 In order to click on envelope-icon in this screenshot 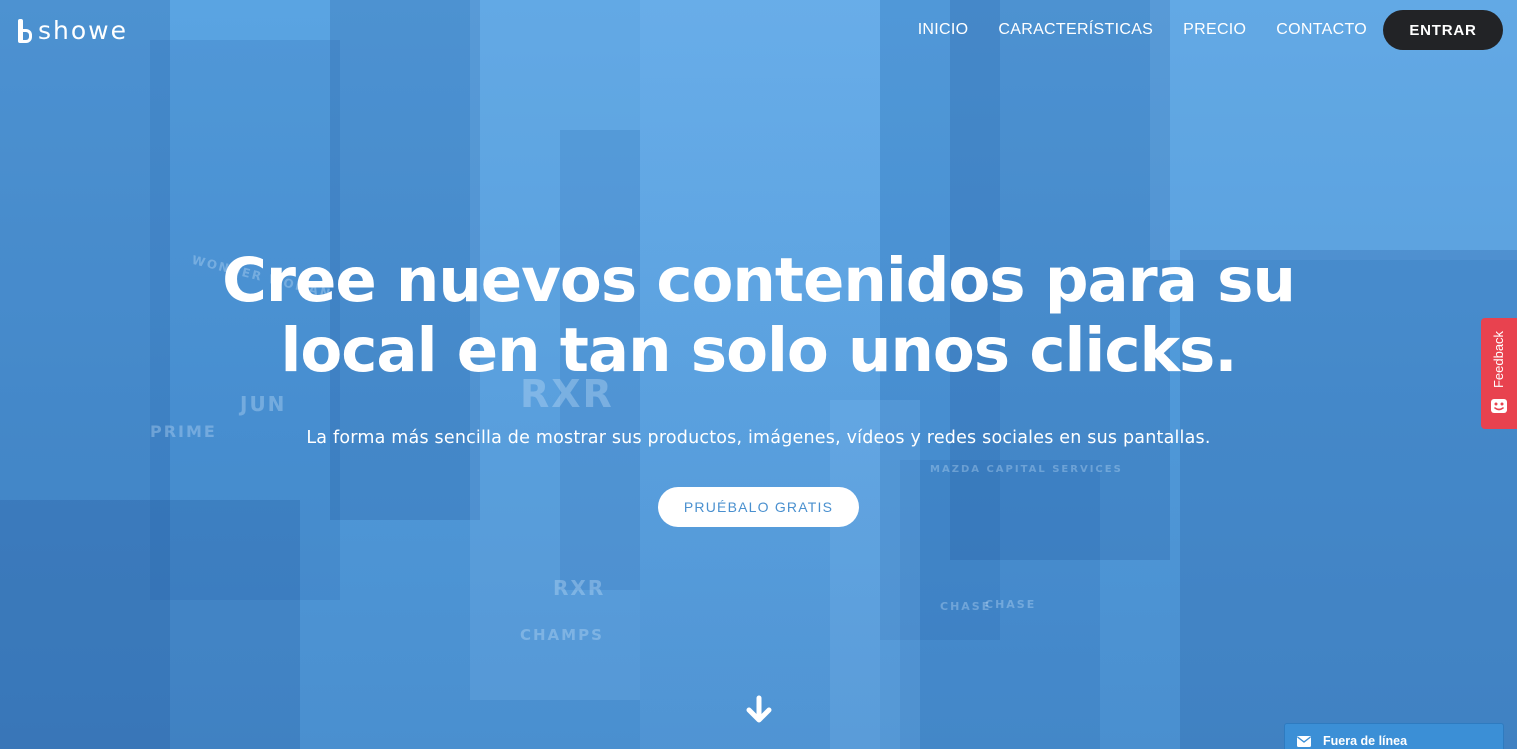, I will do `click(1304, 741)`.